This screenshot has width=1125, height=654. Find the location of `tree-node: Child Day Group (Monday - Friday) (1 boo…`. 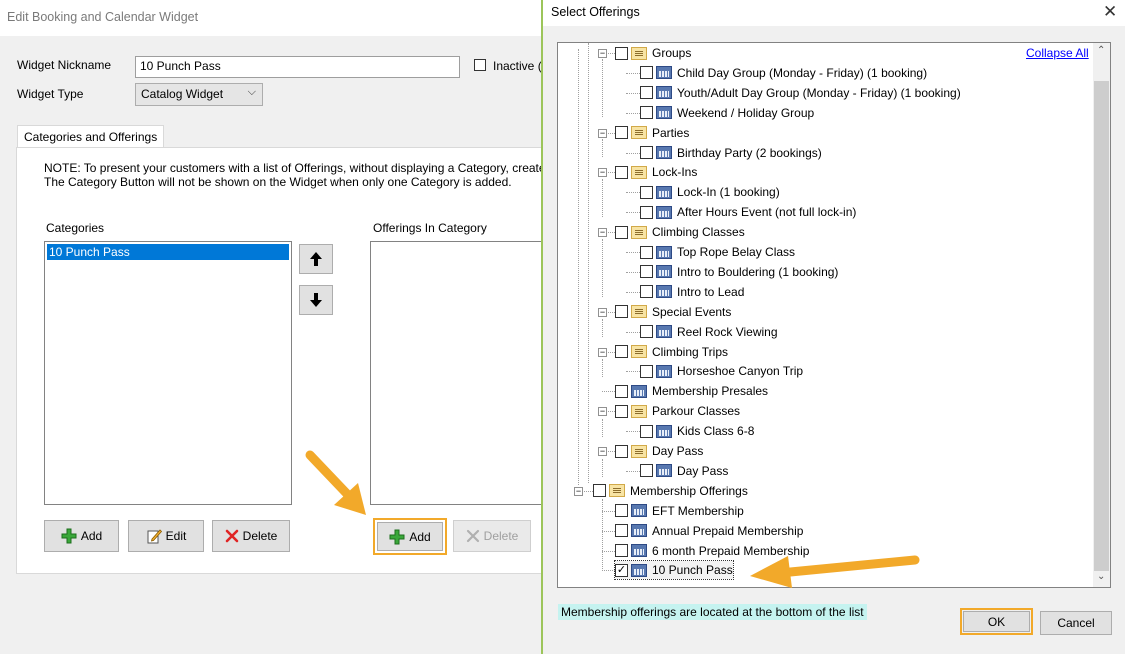

tree-node: Child Day Group (Monday - Friday) (1 boo… is located at coordinates (783, 73).